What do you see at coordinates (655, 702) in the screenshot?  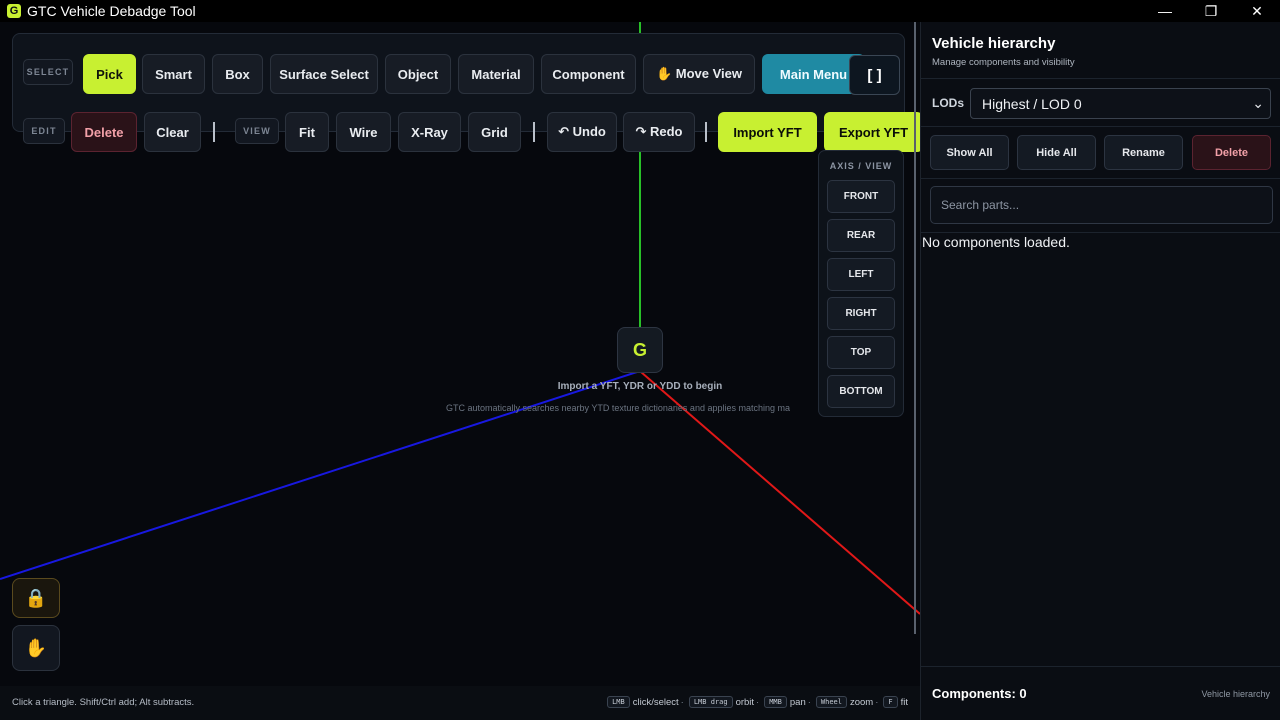 I see `click-select-label: click/select` at bounding box center [655, 702].